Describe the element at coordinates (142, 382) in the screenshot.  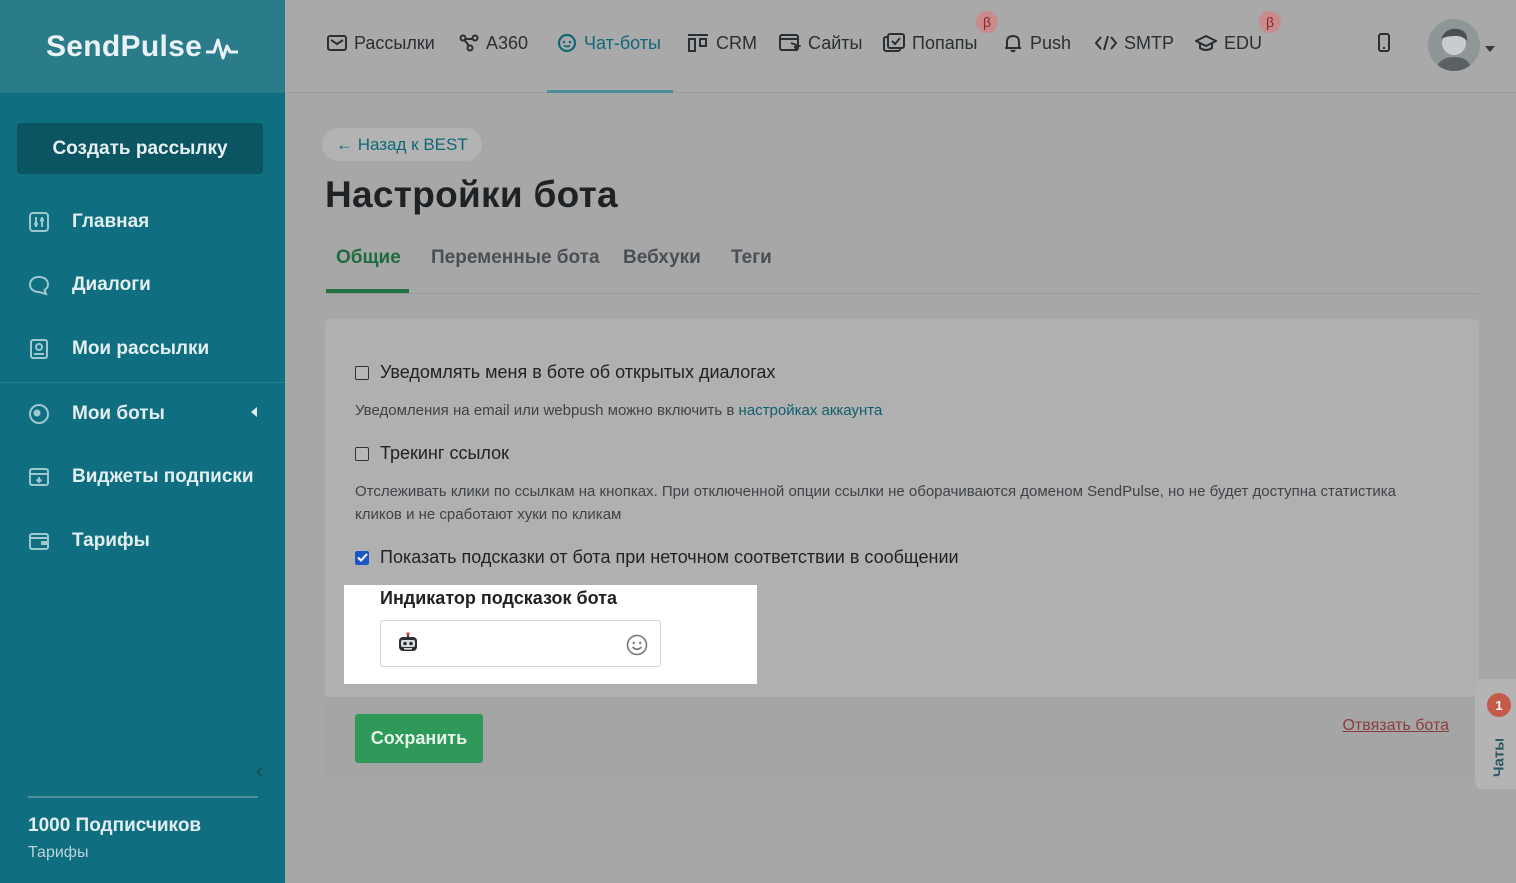
I see `sidebar-divider` at that location.